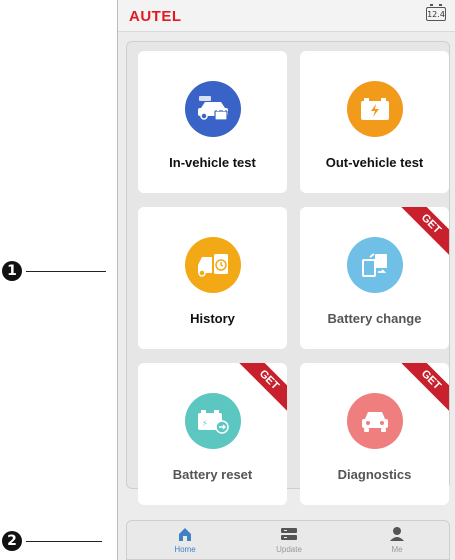  What do you see at coordinates (185, 534) in the screenshot?
I see `home-icon` at bounding box center [185, 534].